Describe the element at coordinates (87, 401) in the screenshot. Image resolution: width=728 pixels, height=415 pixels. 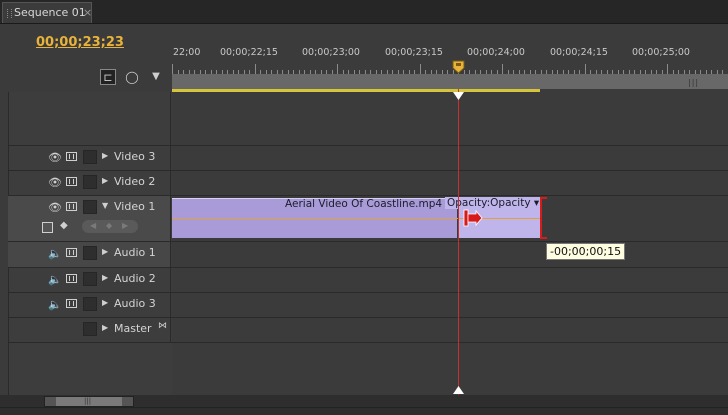
I see `scroll-grip-icon: |||` at that location.